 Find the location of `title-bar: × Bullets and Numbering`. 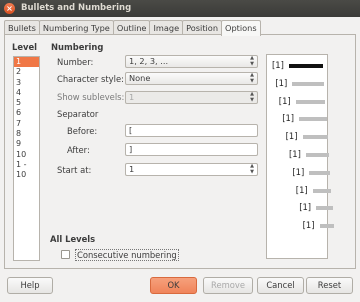

title-bar: × Bullets and Numbering is located at coordinates (180, 8).